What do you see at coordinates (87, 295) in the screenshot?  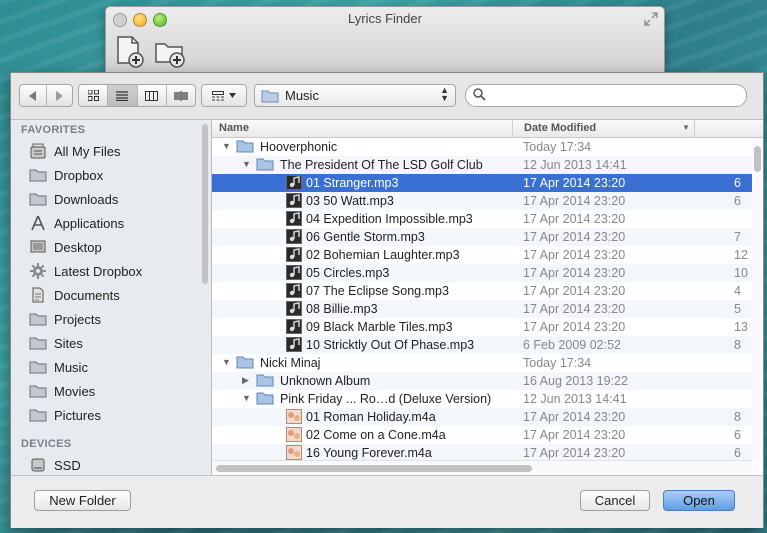 I see `sidebar-item-label: Documents` at bounding box center [87, 295].